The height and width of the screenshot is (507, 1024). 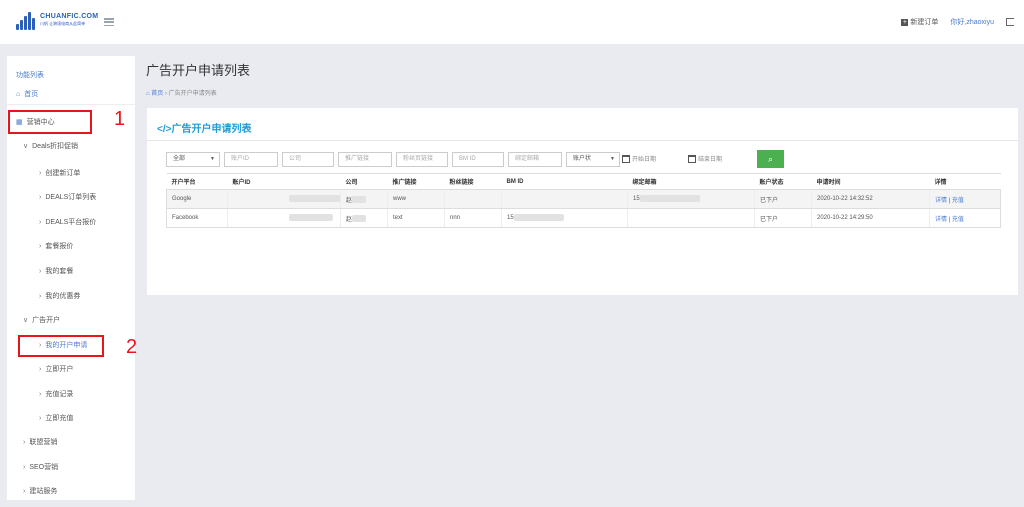 What do you see at coordinates (157, 94) in the screenshot?
I see `breadcrumb-home: 首页` at bounding box center [157, 94].